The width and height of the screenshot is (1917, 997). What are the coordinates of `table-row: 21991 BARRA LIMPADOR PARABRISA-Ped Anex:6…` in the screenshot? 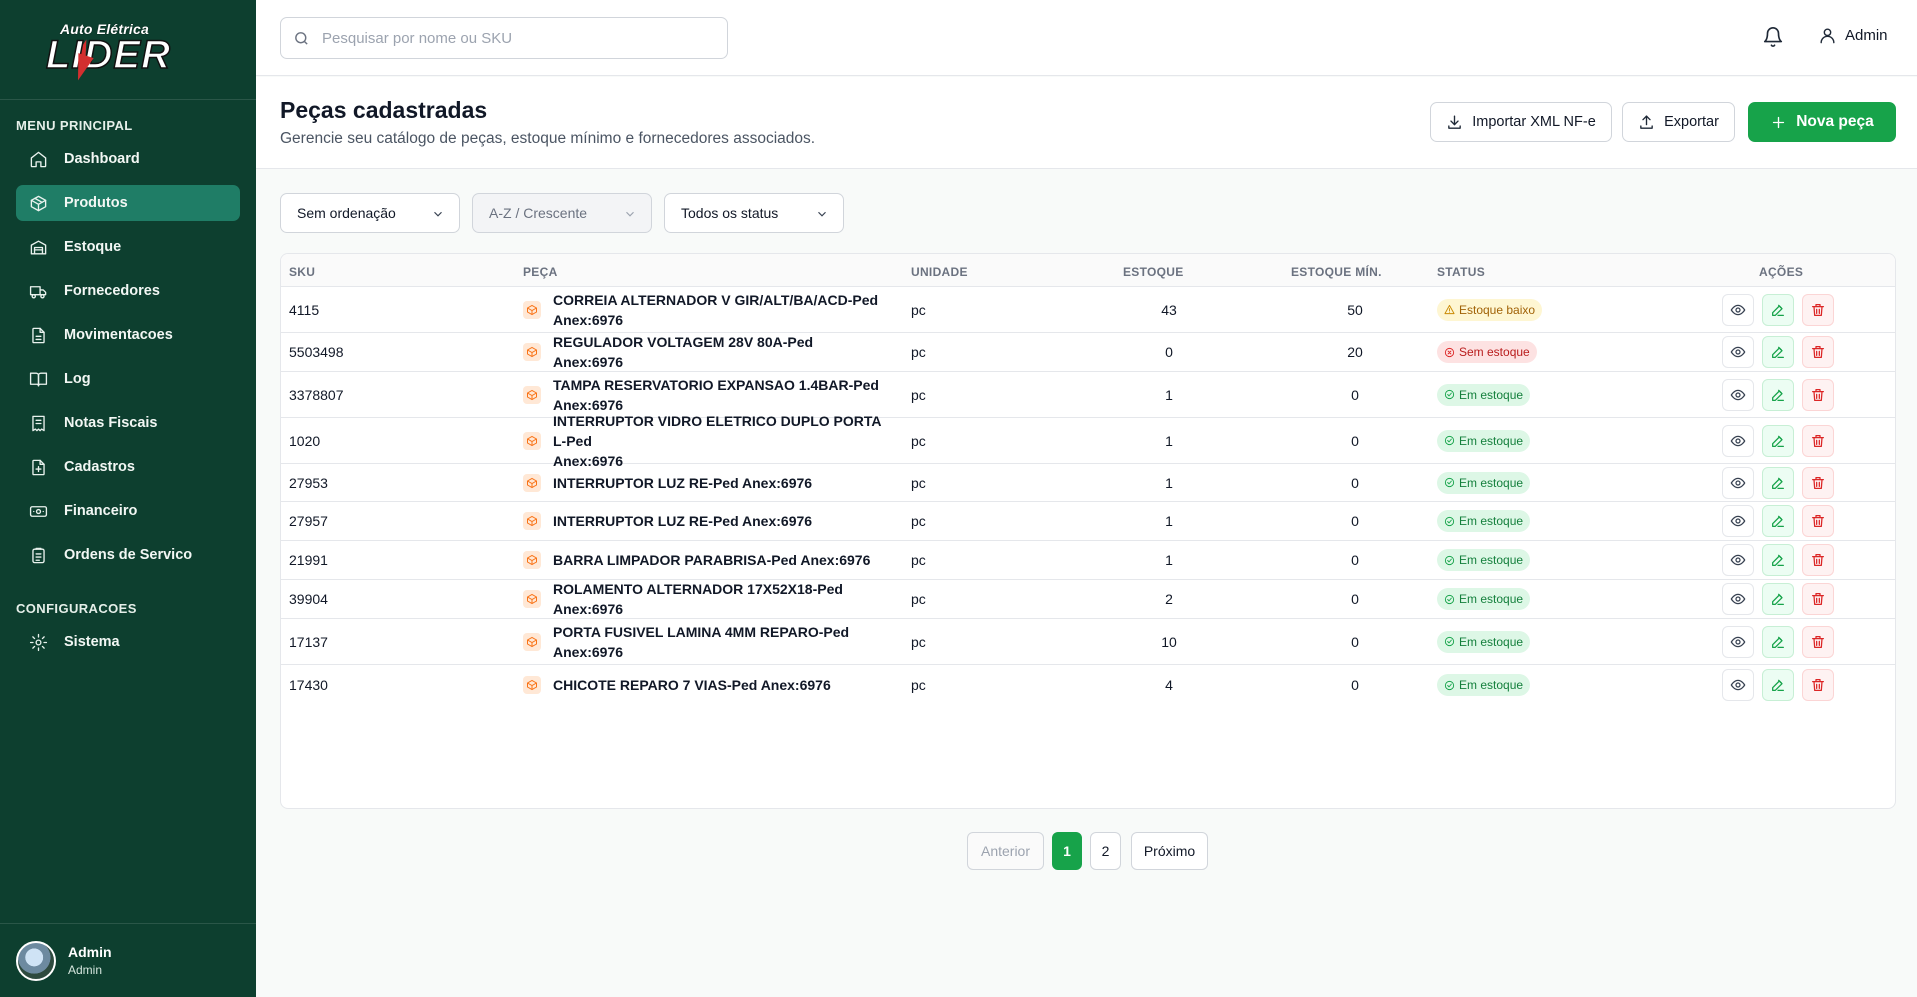 It's located at (1088, 560).